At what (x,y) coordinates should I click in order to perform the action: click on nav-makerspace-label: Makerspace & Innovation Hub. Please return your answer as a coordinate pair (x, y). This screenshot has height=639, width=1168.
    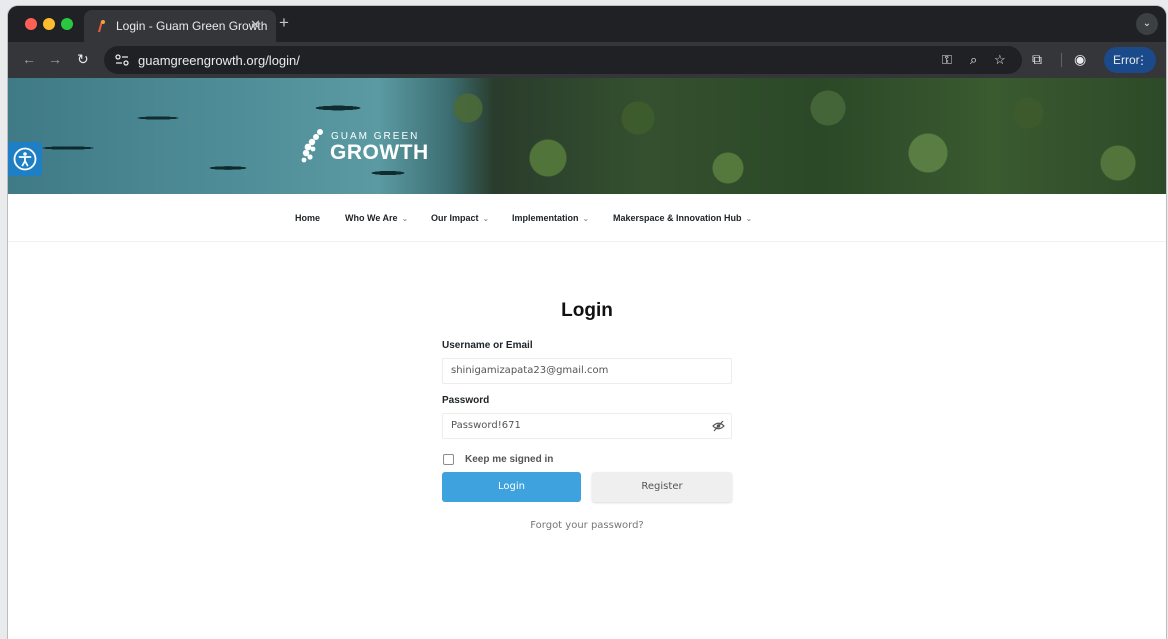
    Looking at the image, I should click on (677, 218).